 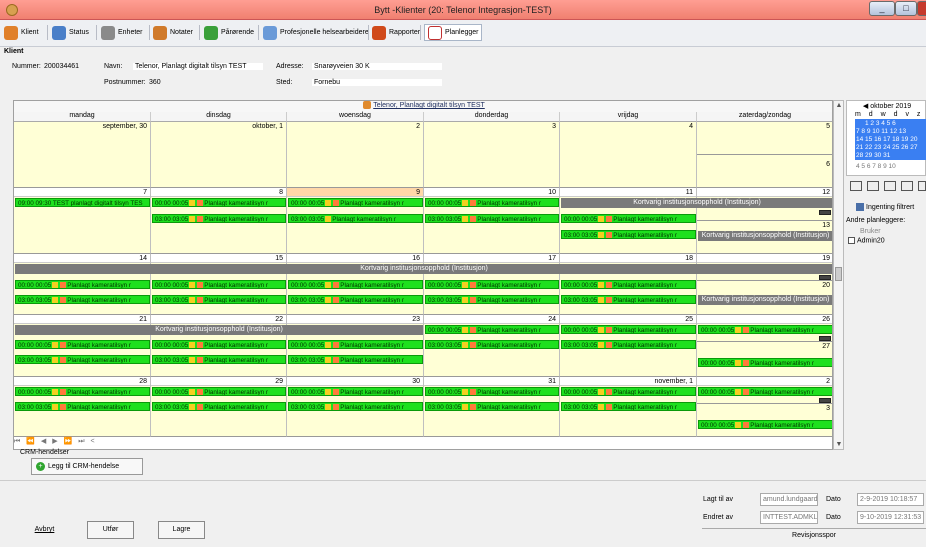 I want to click on toolbar-status: Status, so click(x=70, y=32).